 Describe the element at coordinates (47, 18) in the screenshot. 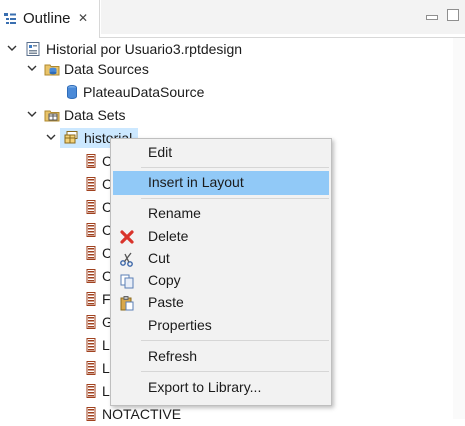

I see `outline-tab-label: Outline` at that location.